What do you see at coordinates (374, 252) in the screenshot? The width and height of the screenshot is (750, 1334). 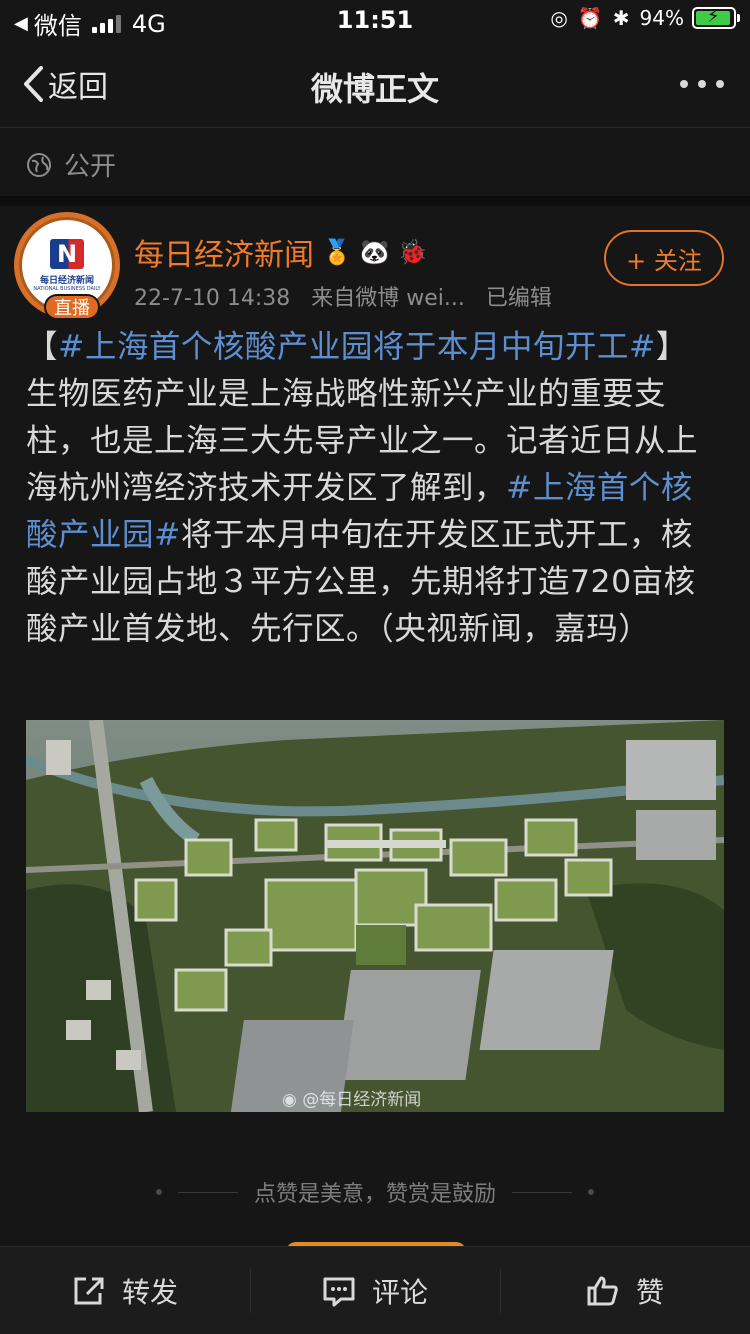 I see `panda-badge-icon: 🐼` at bounding box center [374, 252].